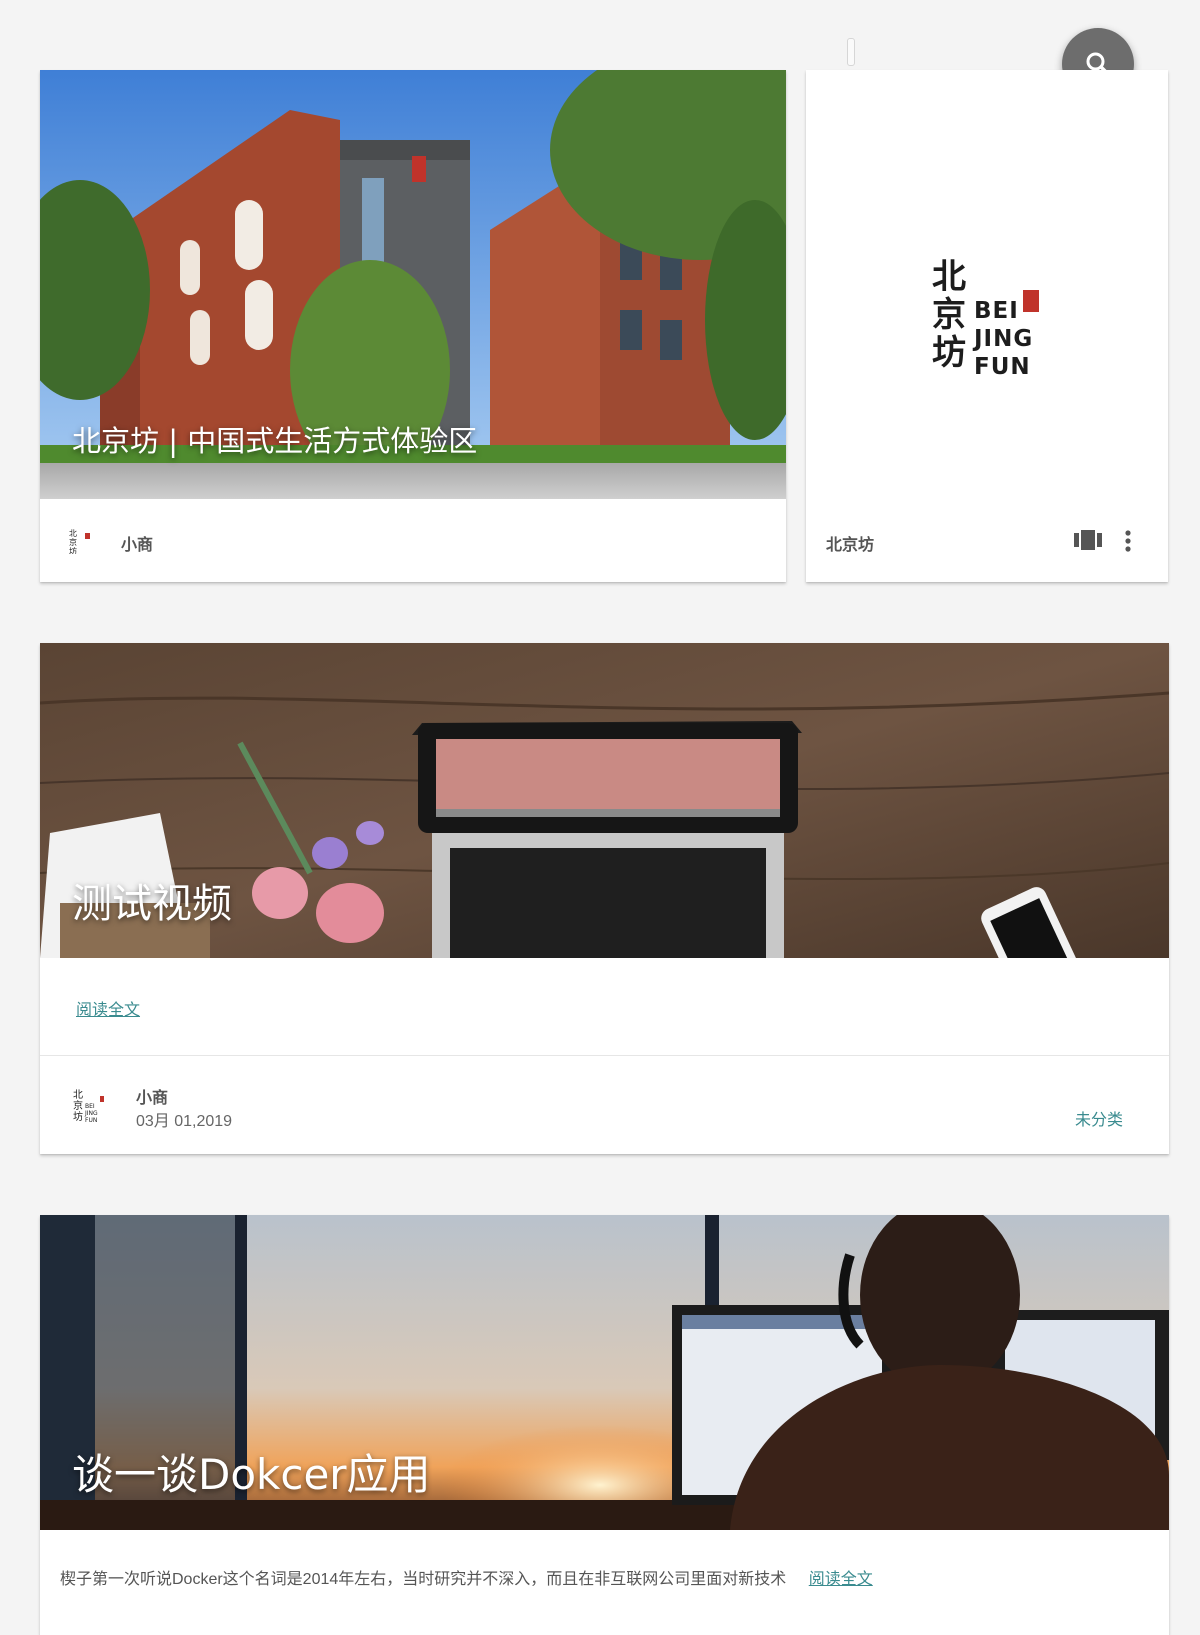 The width and height of the screenshot is (1200, 1635). I want to click on author-avatar: 北 京 坊, so click(81, 542).